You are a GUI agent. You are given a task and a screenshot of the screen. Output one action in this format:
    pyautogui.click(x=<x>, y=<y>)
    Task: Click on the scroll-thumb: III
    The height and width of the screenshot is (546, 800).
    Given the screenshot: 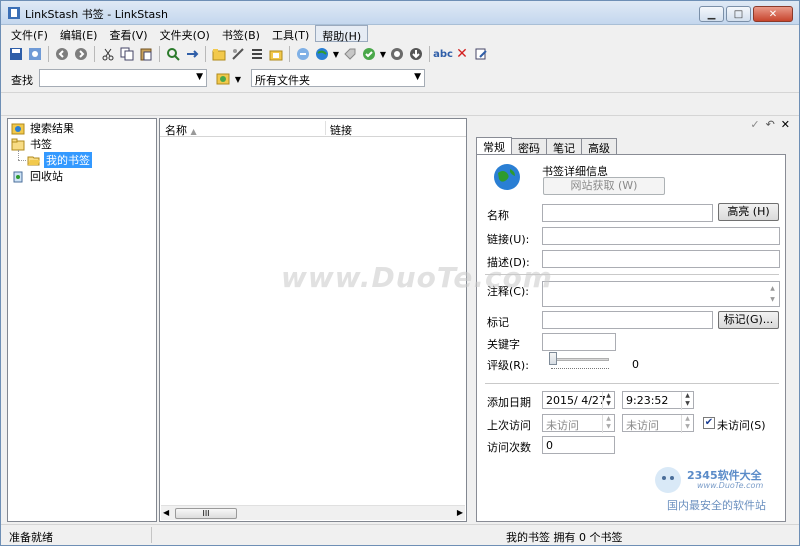 What is the action you would take?
    pyautogui.click(x=206, y=513)
    